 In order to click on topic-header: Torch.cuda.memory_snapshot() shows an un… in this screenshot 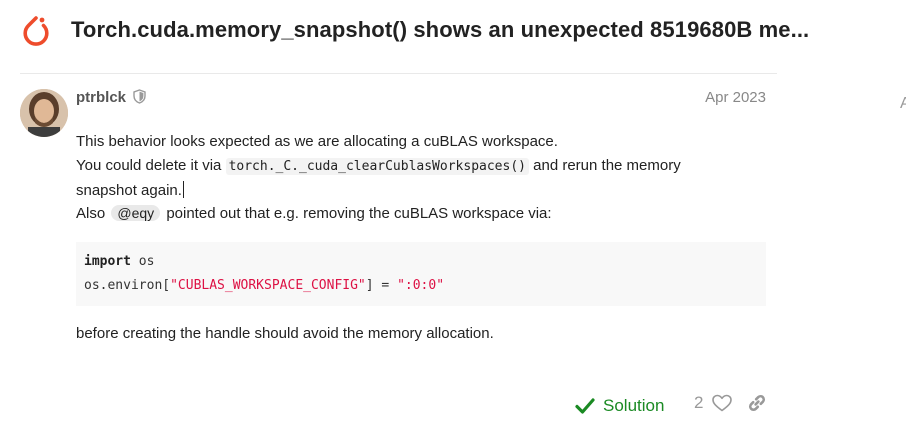, I will do `click(453, 31)`.